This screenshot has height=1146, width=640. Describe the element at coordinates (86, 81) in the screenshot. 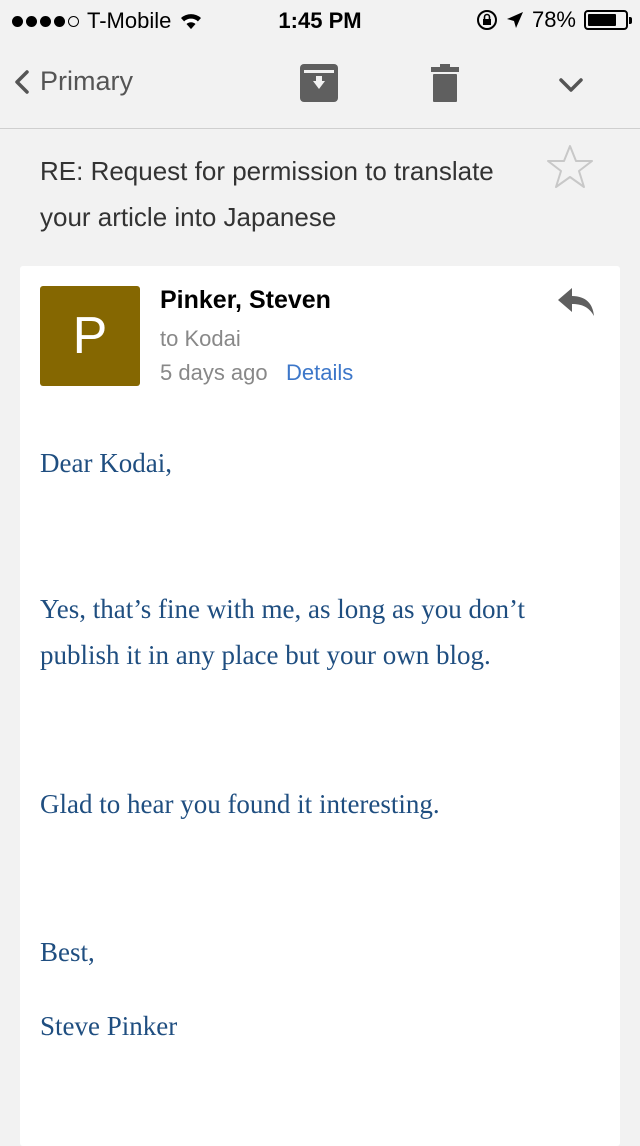

I see `back-label: Primary` at that location.